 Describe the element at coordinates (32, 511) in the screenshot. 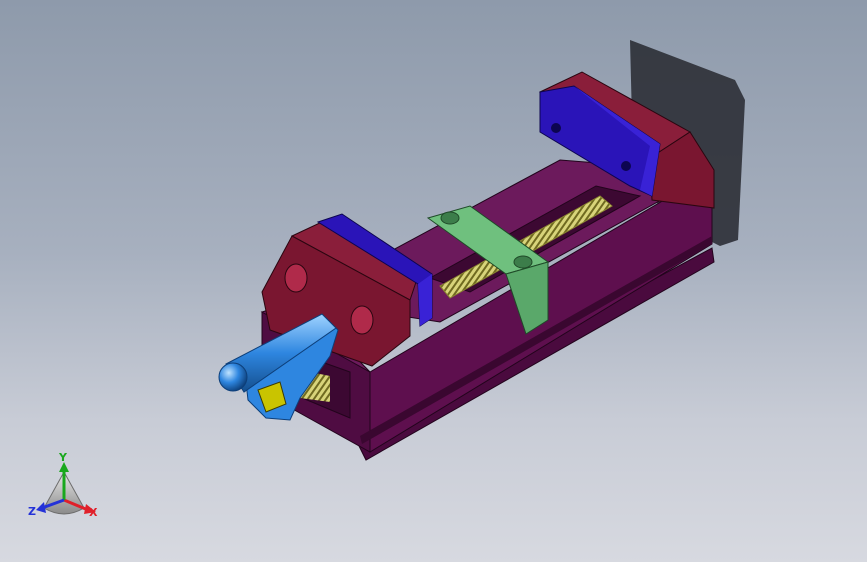

I see `triad-z-label: Z` at that location.